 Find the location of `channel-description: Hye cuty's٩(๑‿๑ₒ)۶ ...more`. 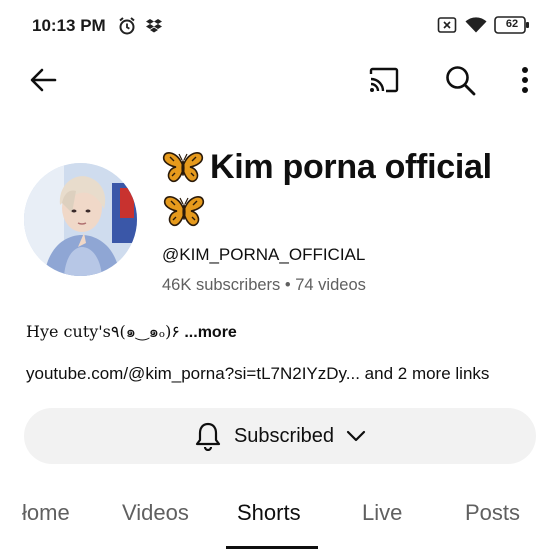

channel-description: Hye cuty's٩(๑‿๑ₒ)۶ ...more is located at coordinates (131, 332).